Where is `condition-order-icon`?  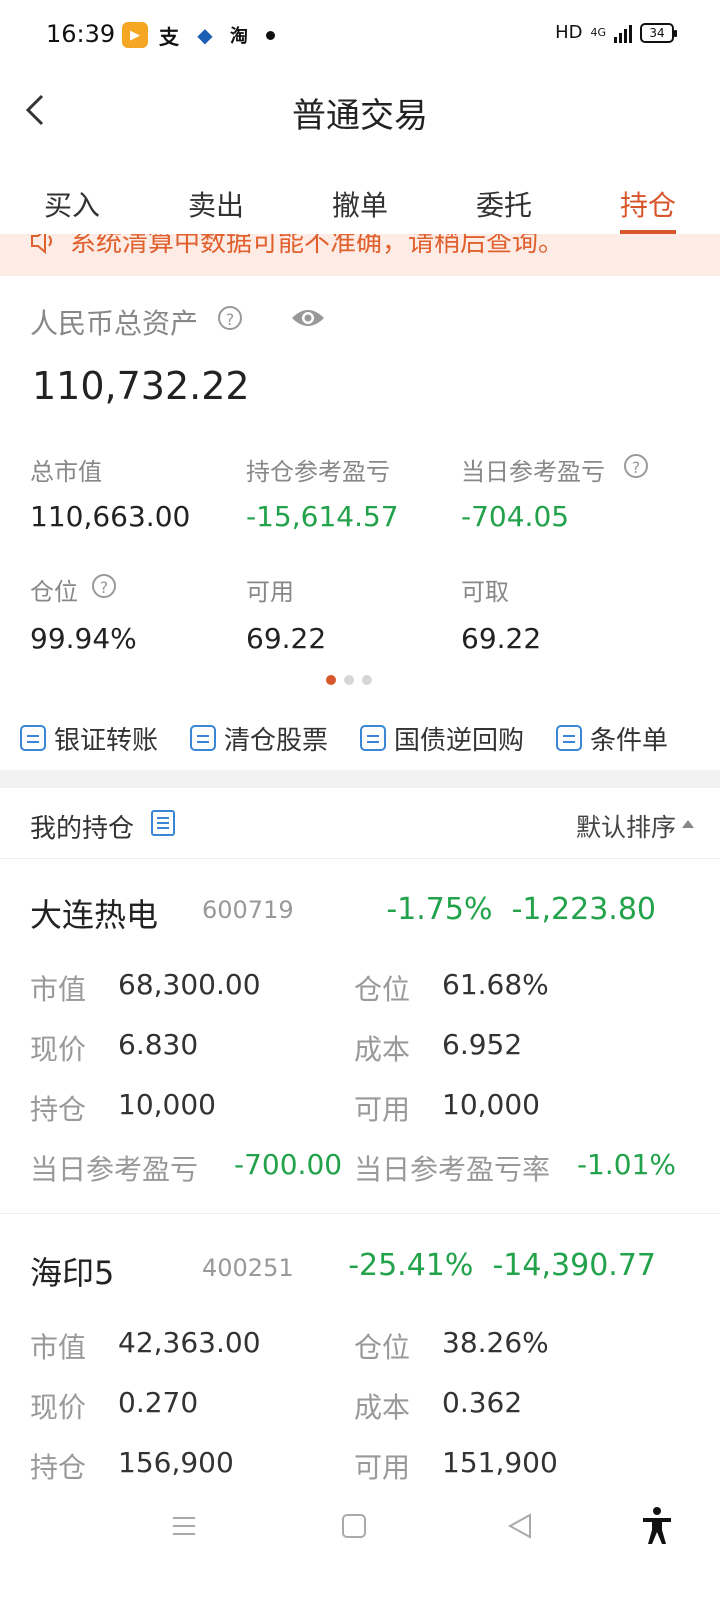 condition-order-icon is located at coordinates (569, 738).